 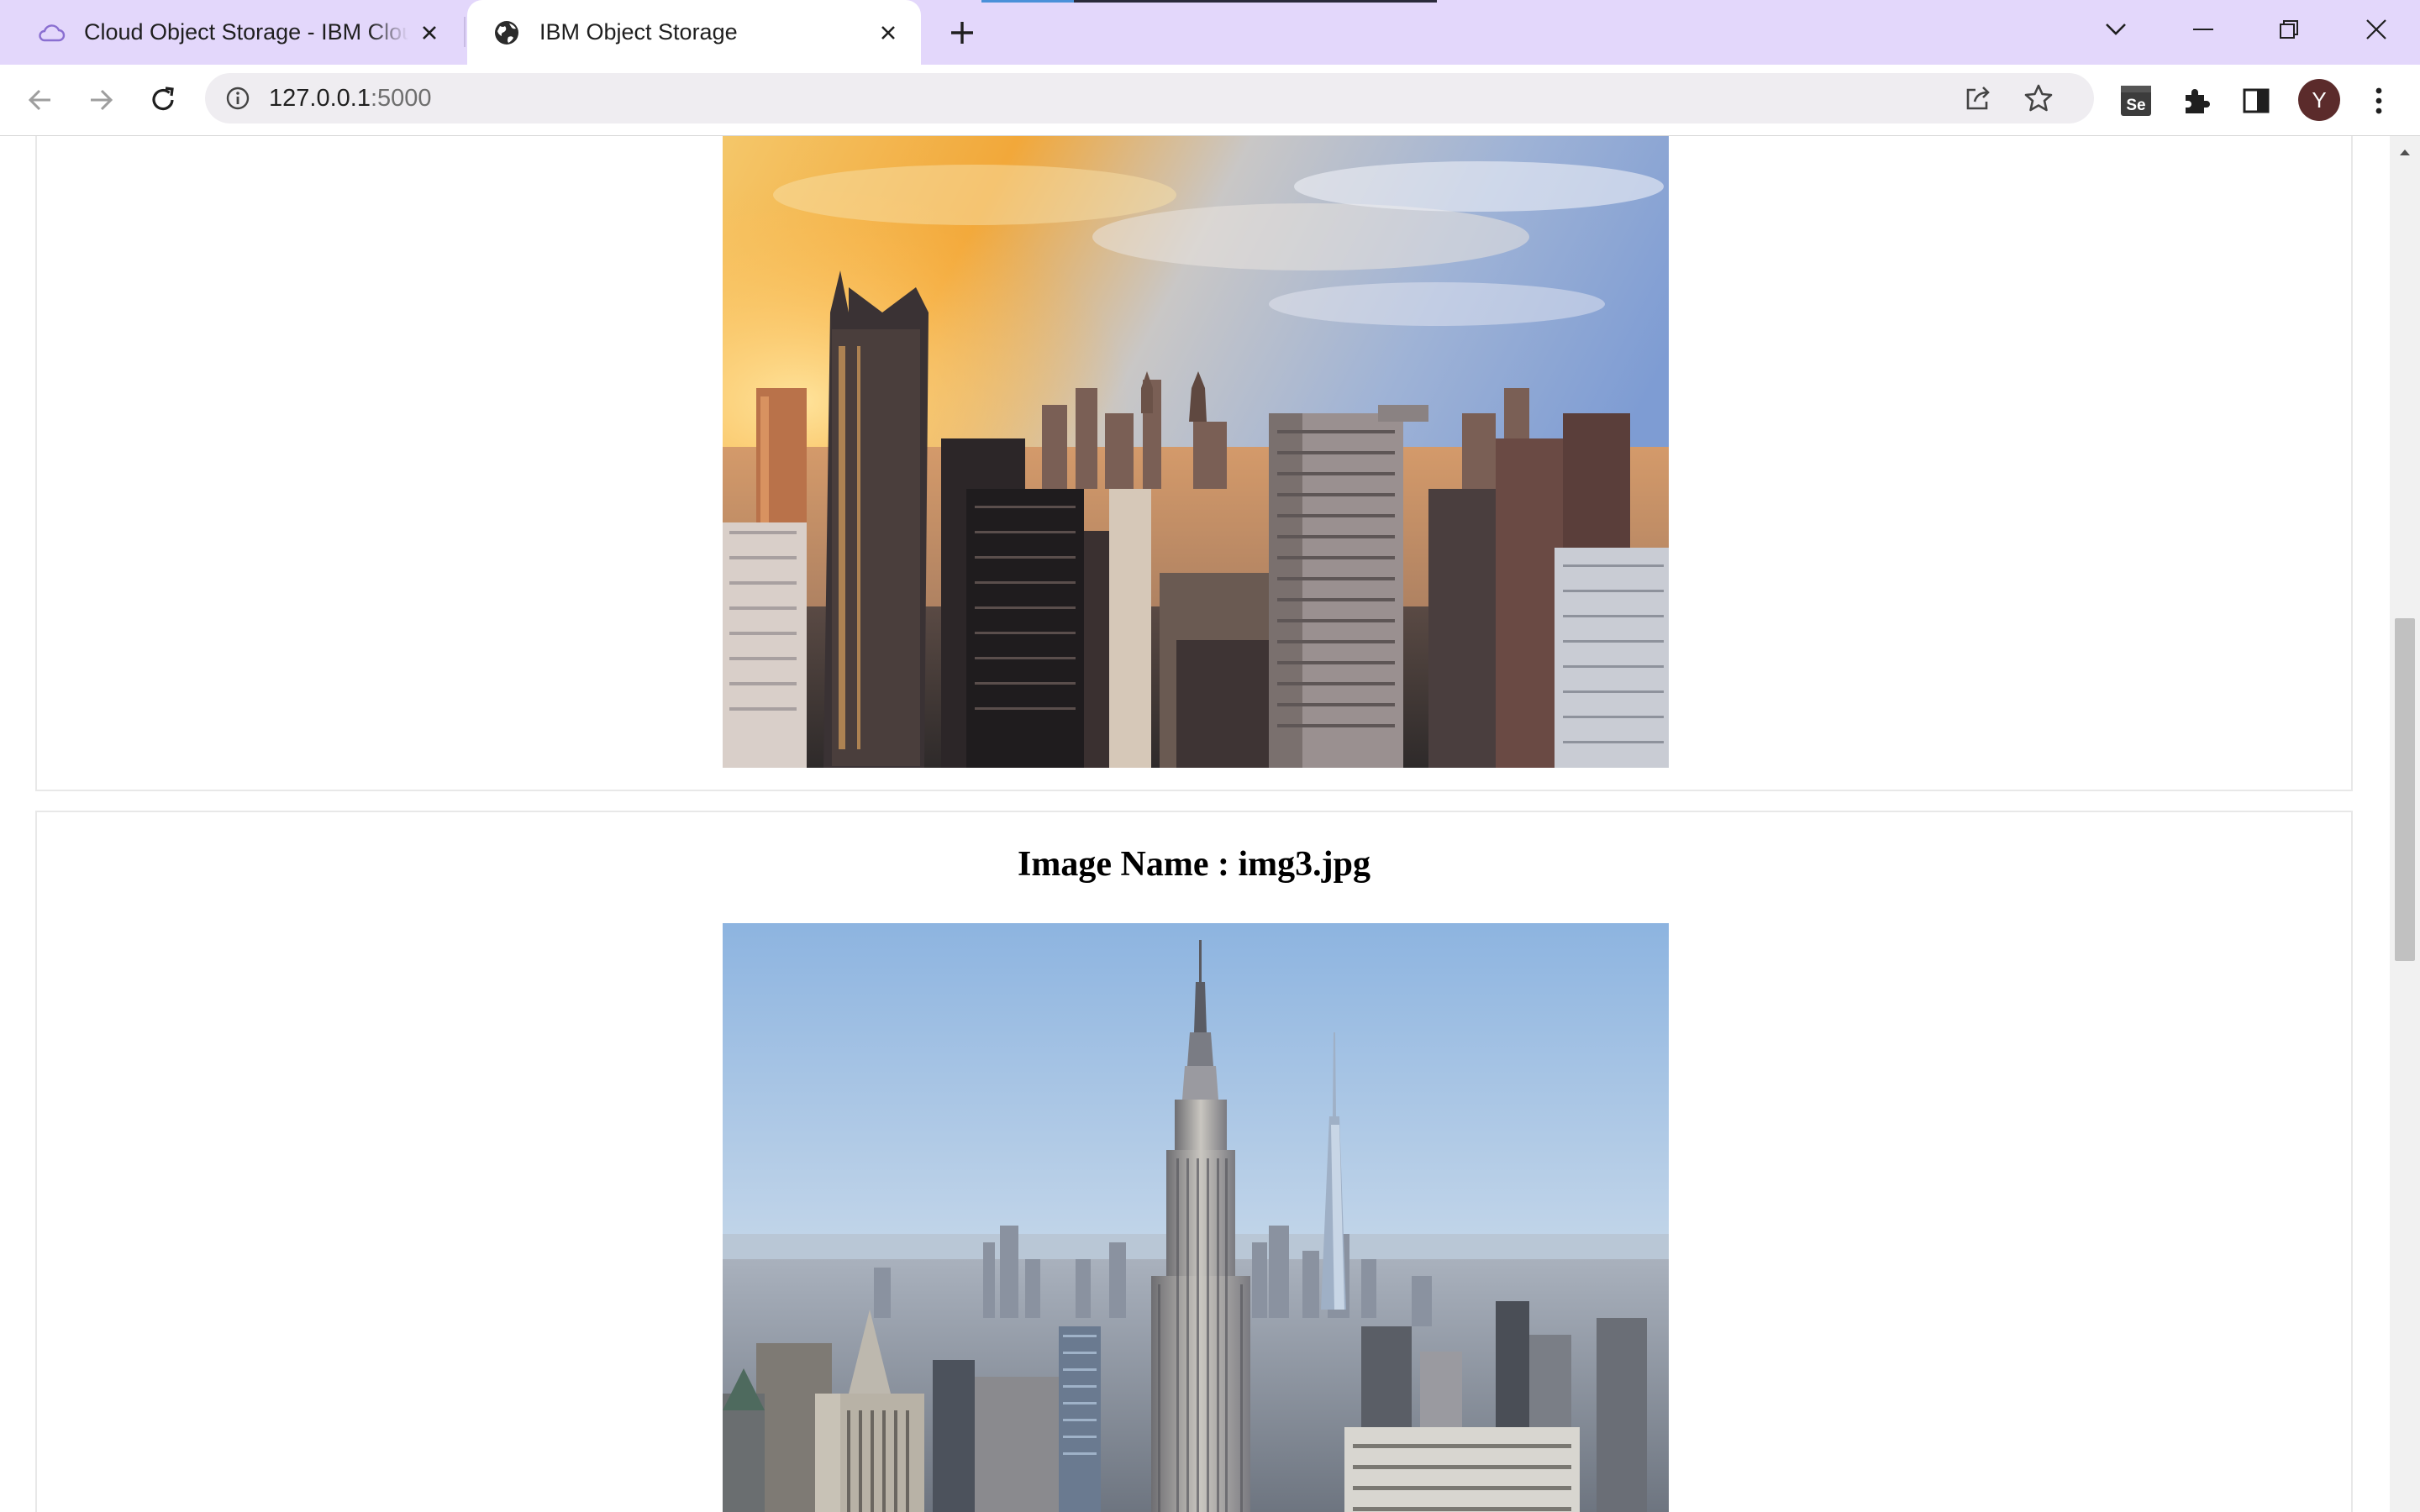 I want to click on restore-icon, so click(x=2289, y=29).